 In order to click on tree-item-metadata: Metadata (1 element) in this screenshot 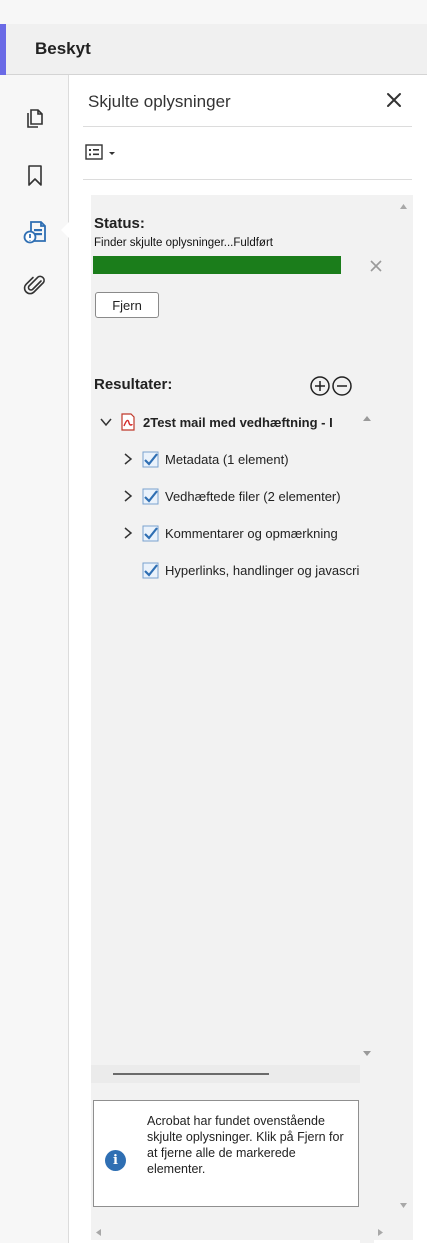, I will do `click(225, 459)`.